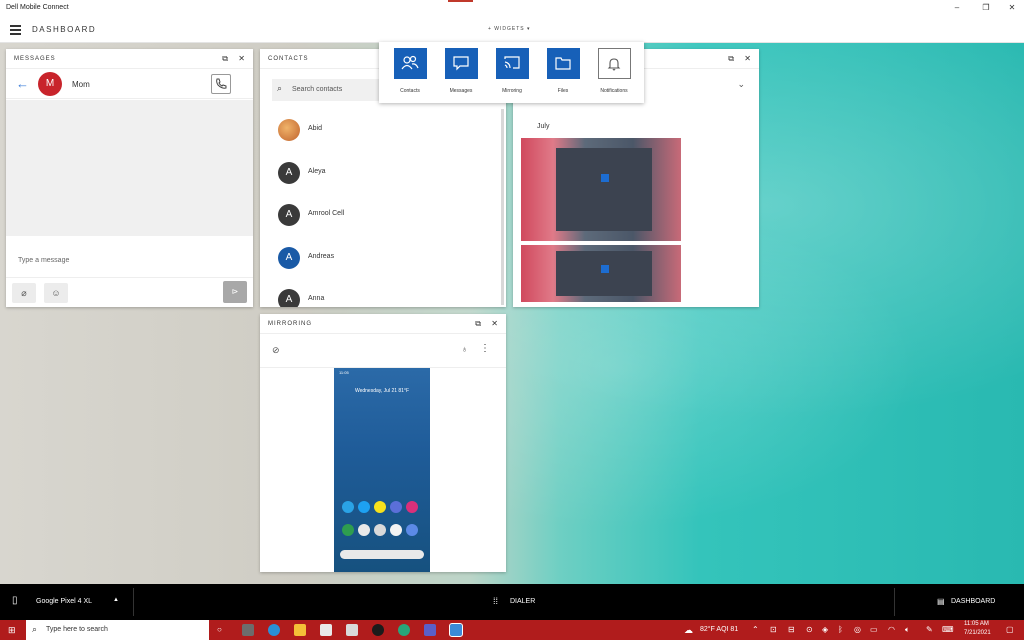  I want to click on attach-button: ⌀, so click(24, 293).